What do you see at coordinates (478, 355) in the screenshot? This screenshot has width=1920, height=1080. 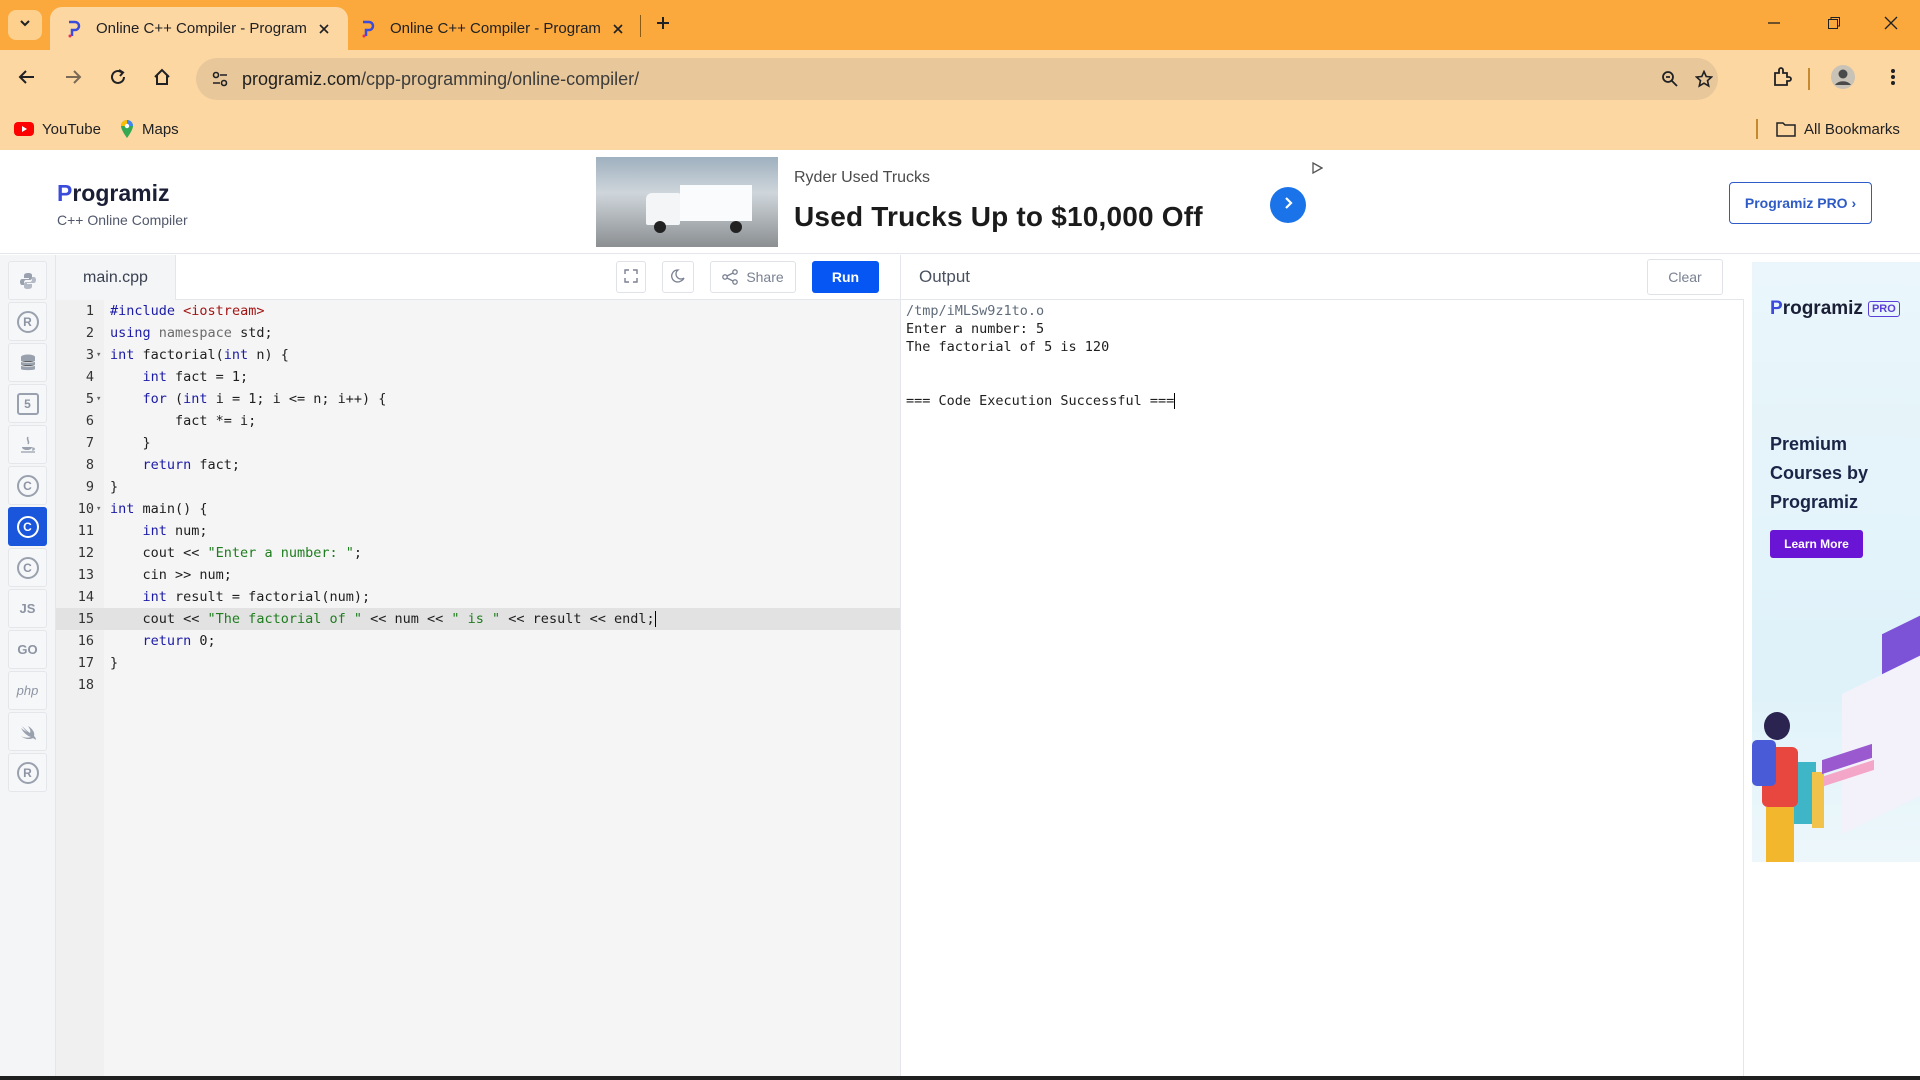 I see `code-line: 3 ▾ int factorial(int n) {` at bounding box center [478, 355].